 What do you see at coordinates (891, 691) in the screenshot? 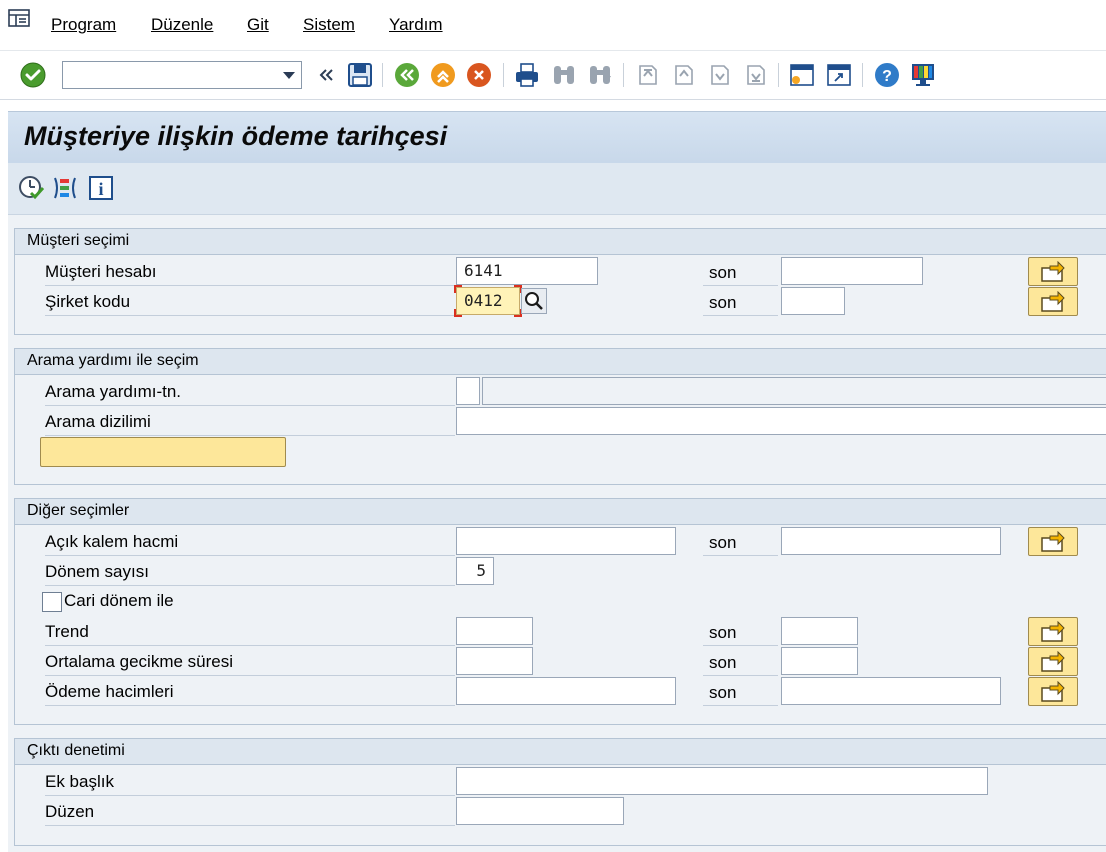
I see `payment-volumes-to-input` at bounding box center [891, 691].